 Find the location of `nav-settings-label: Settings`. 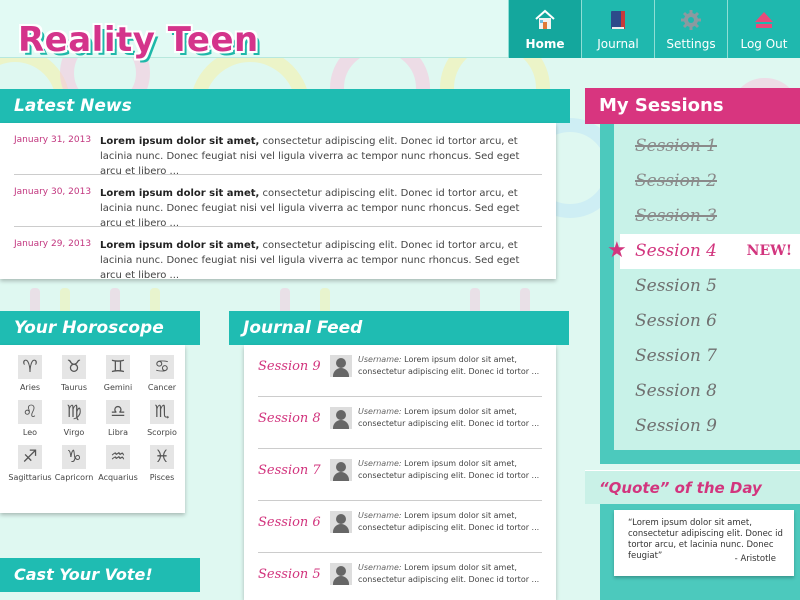

nav-settings-label: Settings is located at coordinates (691, 44).